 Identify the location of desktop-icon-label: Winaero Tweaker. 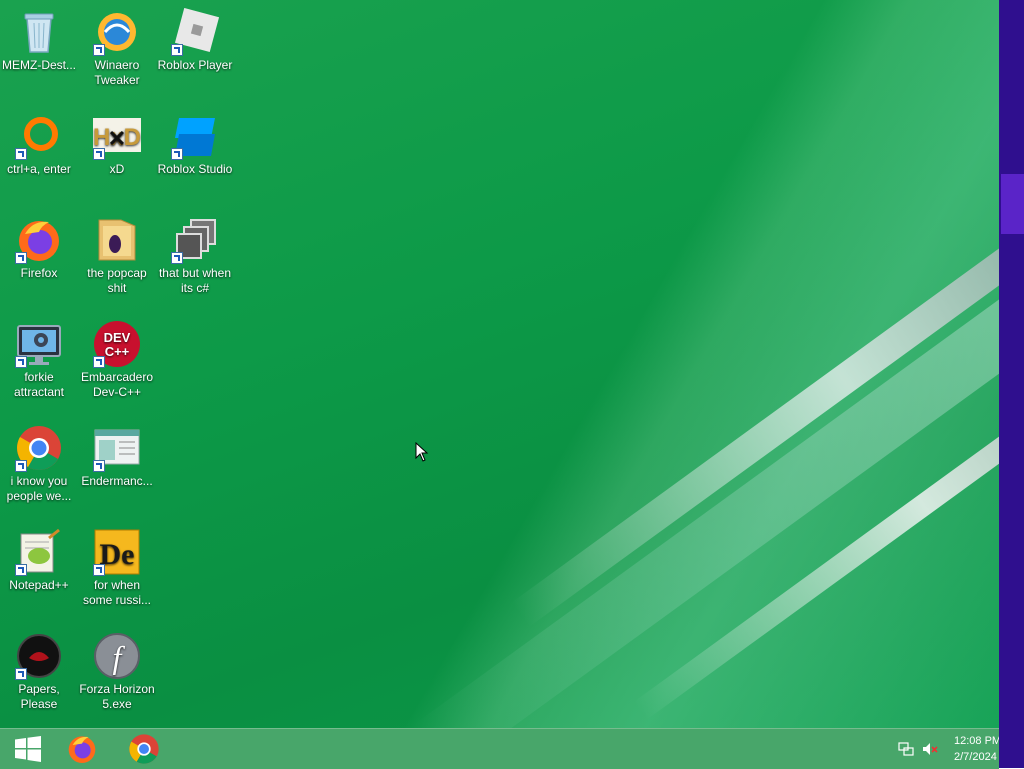
(117, 72).